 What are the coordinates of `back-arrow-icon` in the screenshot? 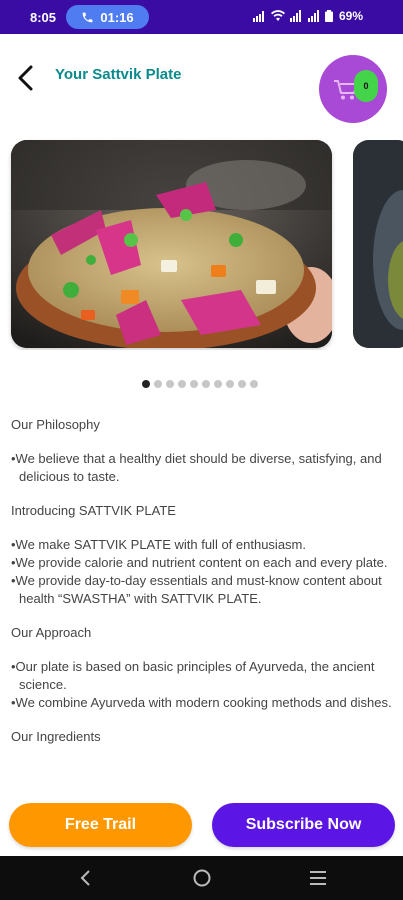 It's located at (25, 78).